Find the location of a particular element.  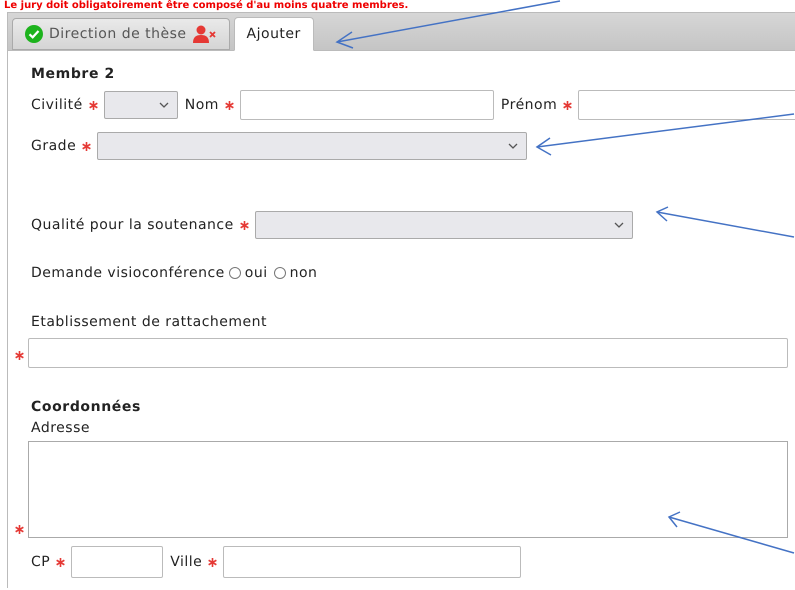

field-label: Nom is located at coordinates (201, 105).